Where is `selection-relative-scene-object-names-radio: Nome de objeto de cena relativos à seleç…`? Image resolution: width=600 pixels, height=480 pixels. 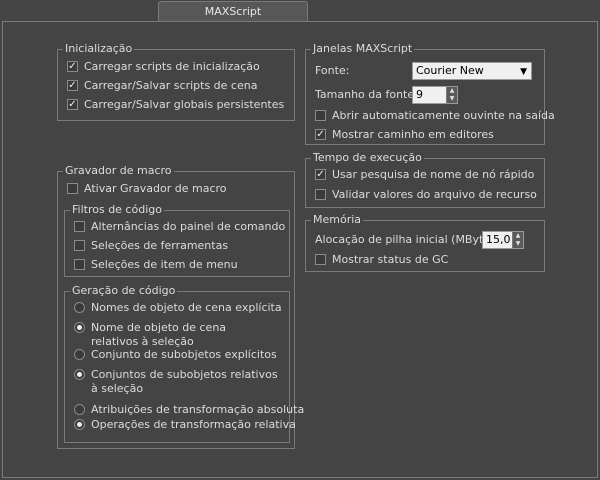 selection-relative-scene-object-names-radio: Nome de objeto de cena relativos à seleç… is located at coordinates (172, 335).